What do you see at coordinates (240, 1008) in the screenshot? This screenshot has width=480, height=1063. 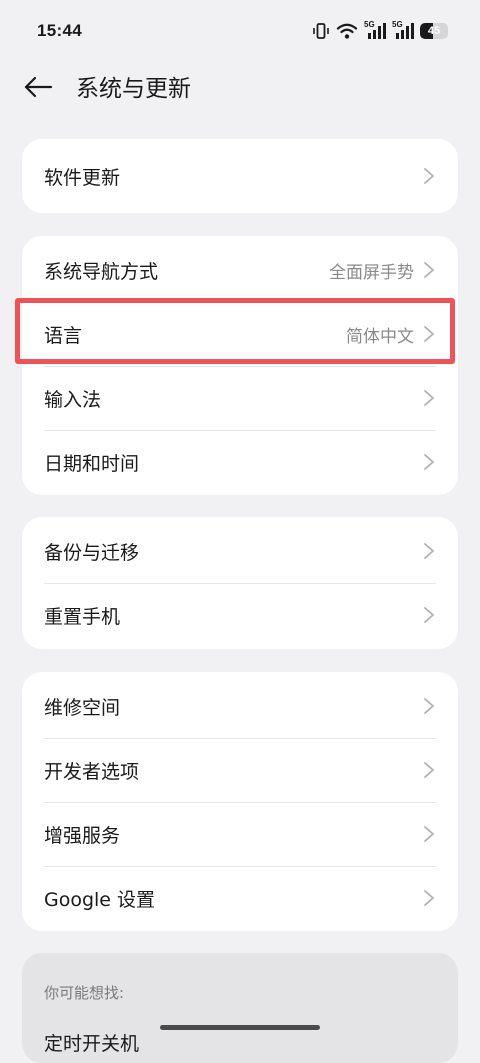 I see `suggestions-card: 你可能想找: 定时开关机` at bounding box center [240, 1008].